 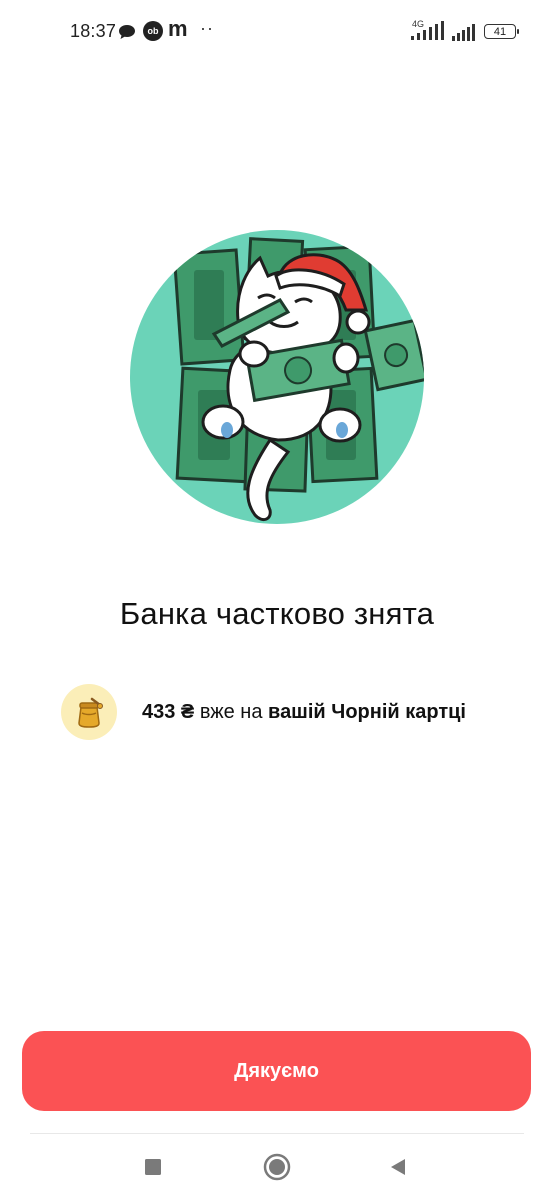 I want to click on page-title: Банка частково знята, so click(x=277, y=613).